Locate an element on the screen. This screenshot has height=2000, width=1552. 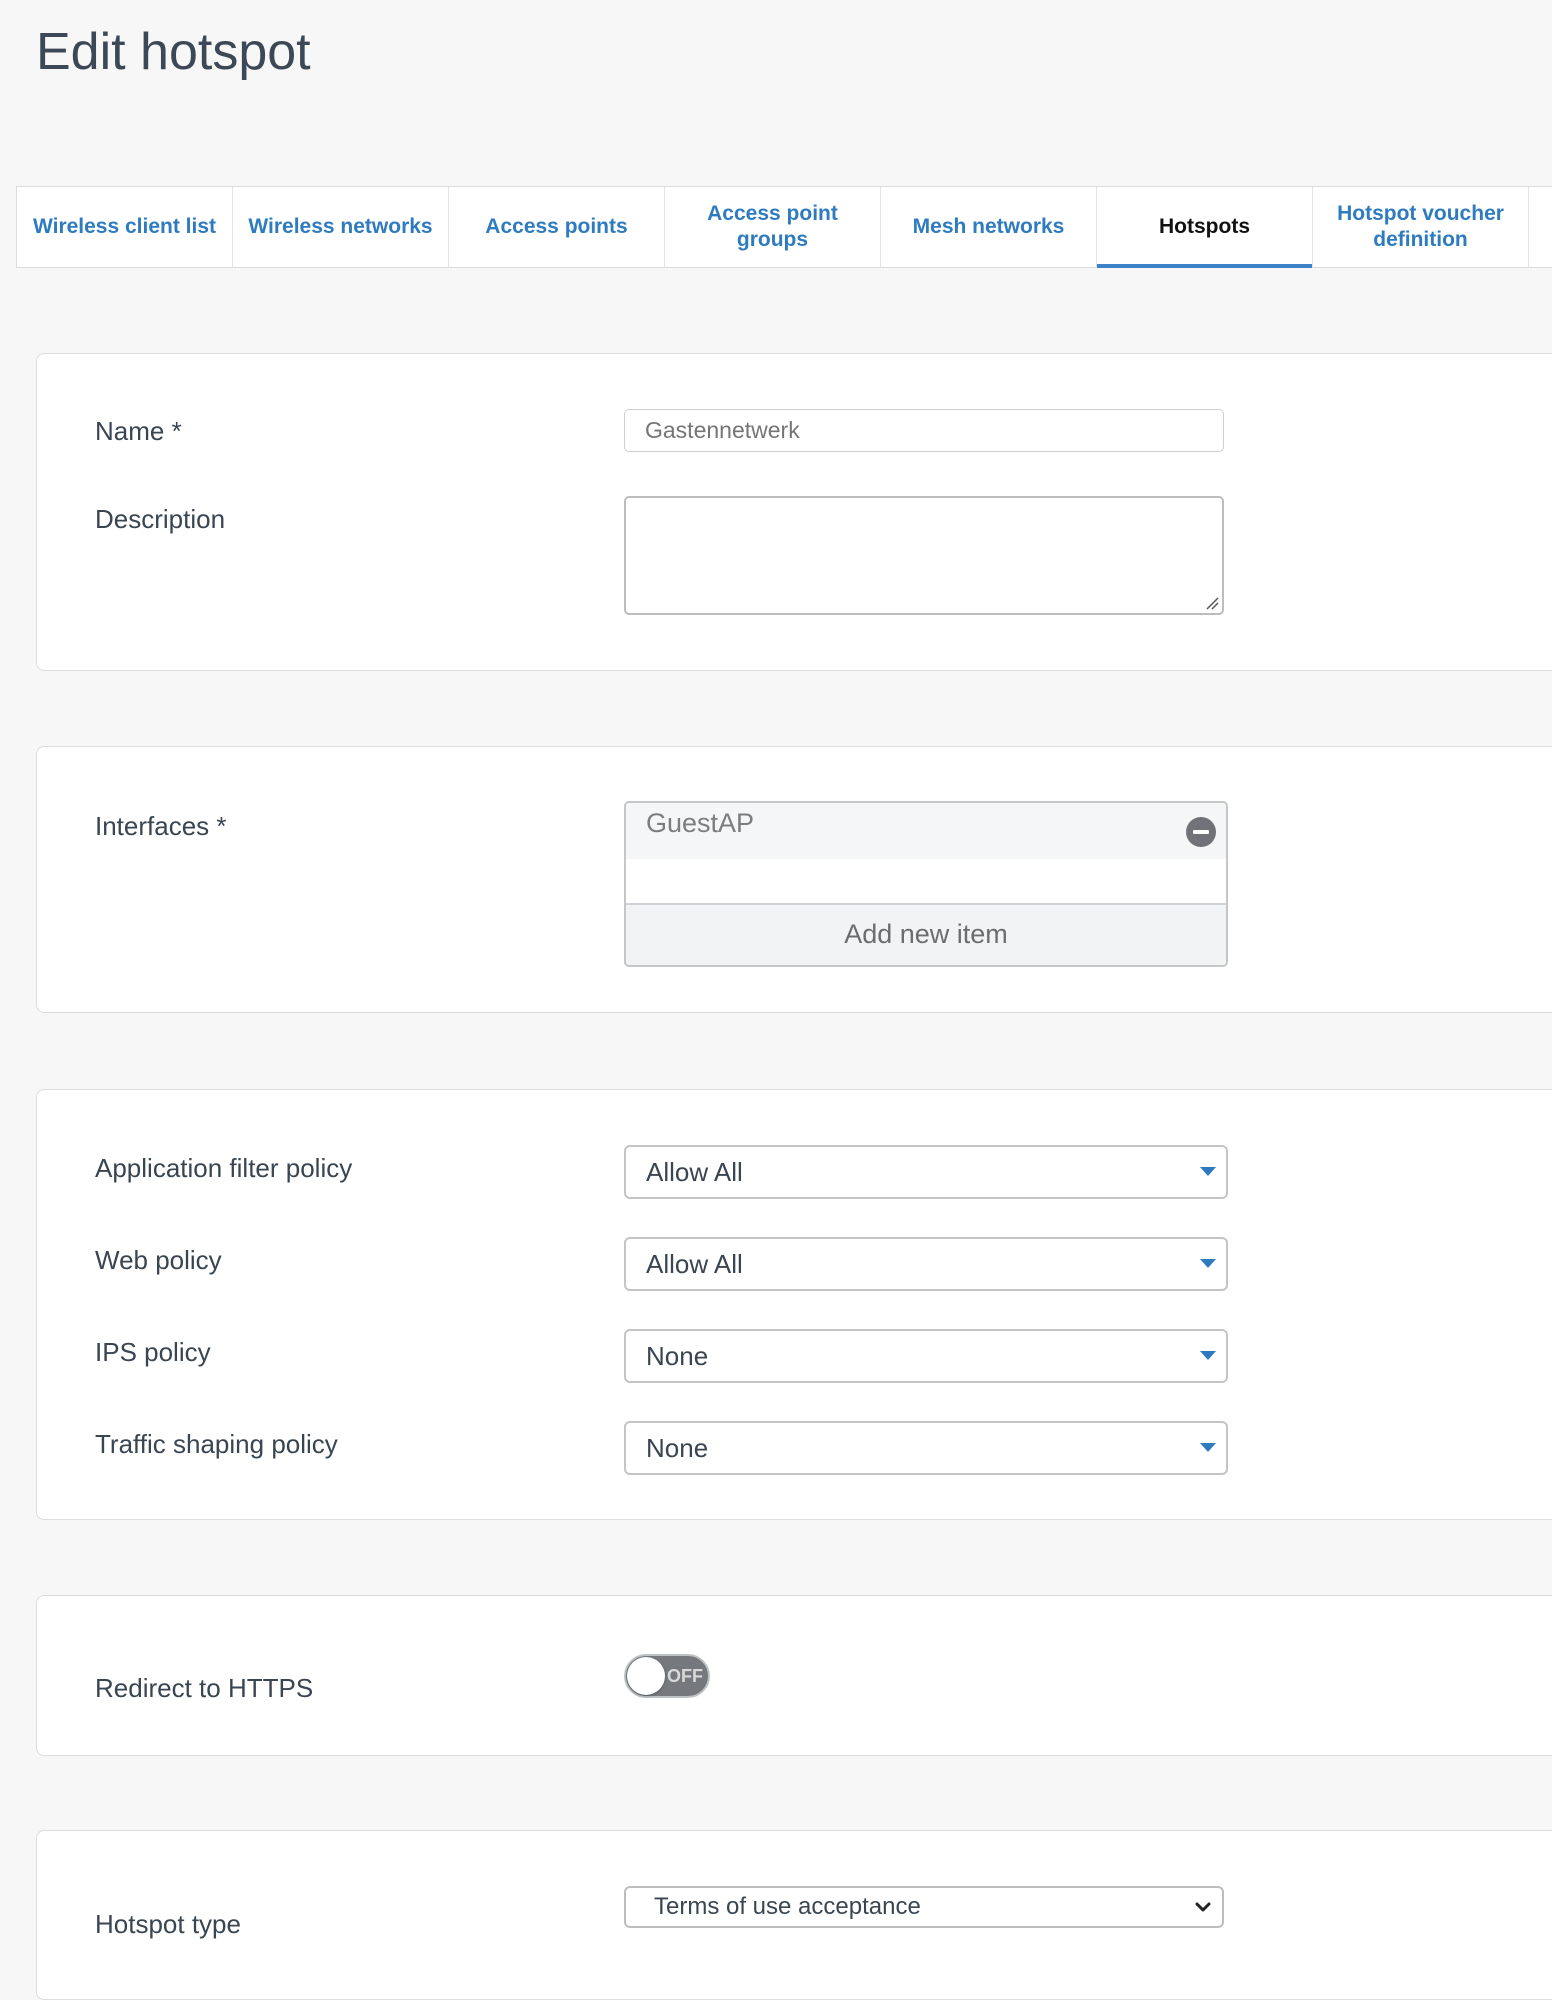
remove-icon is located at coordinates (1201, 832).